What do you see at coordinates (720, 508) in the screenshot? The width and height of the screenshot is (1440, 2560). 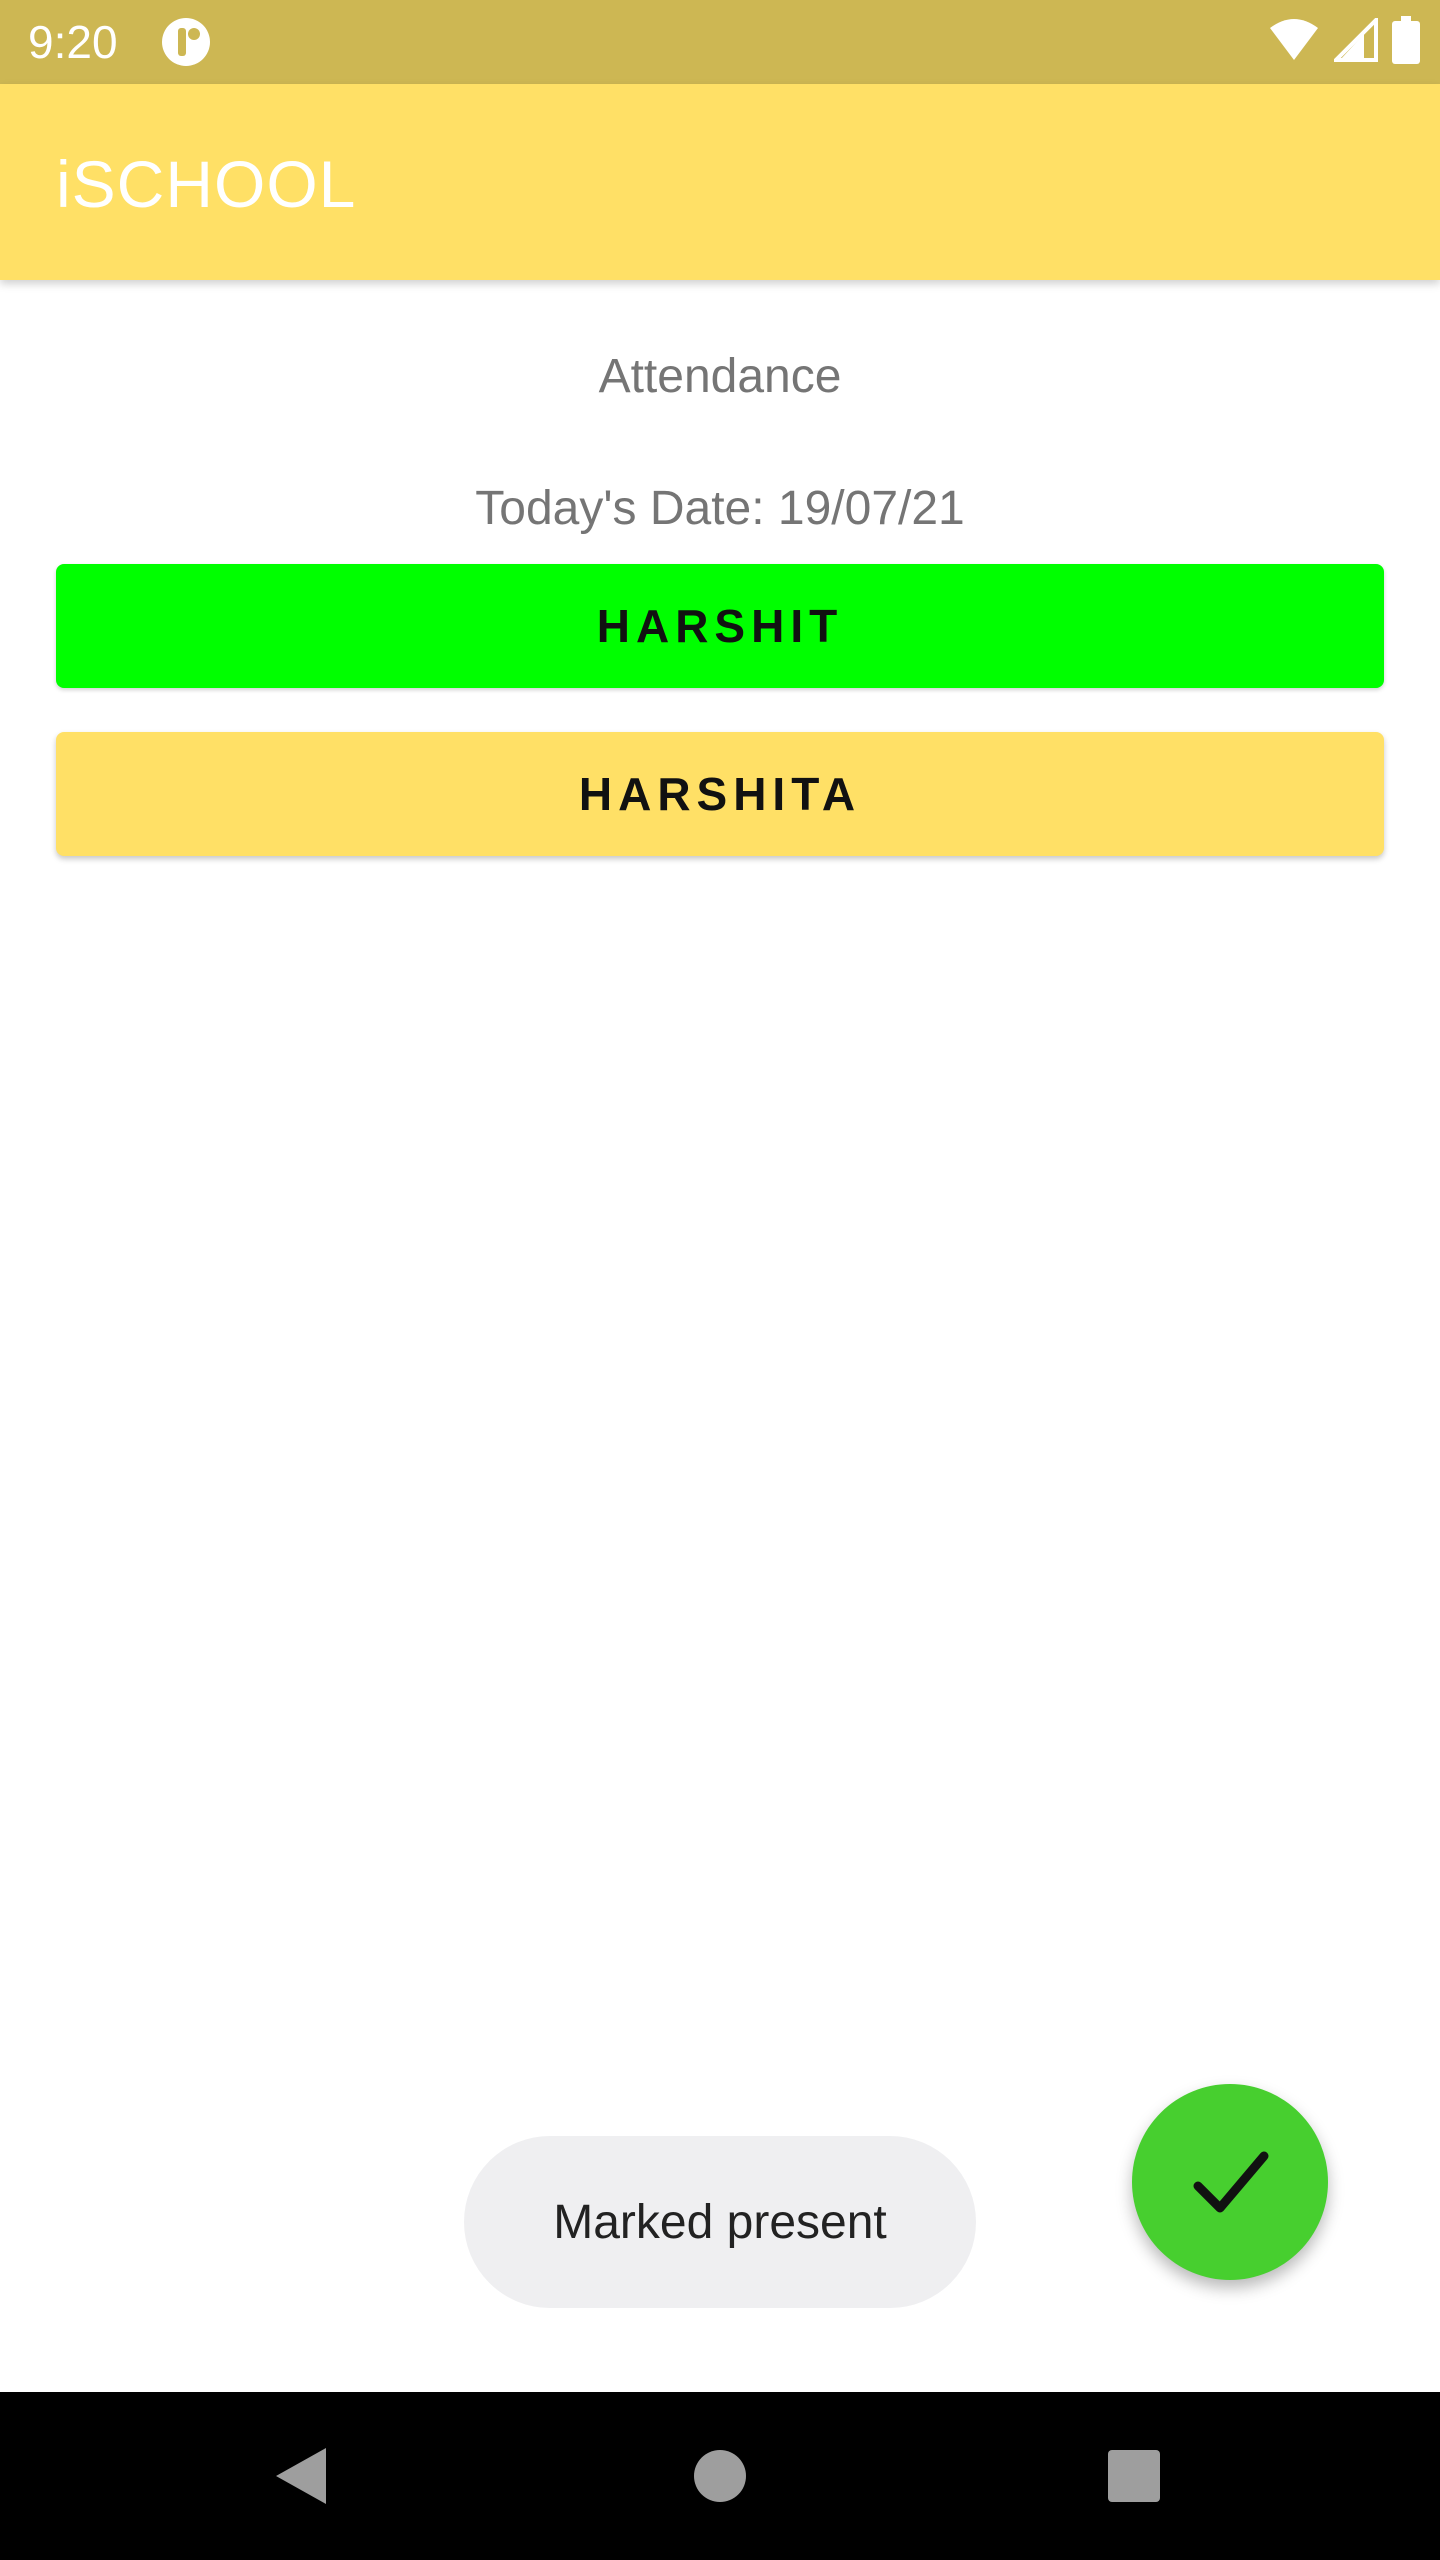 I see `date-line: Today's Date: 19/07/21` at bounding box center [720, 508].